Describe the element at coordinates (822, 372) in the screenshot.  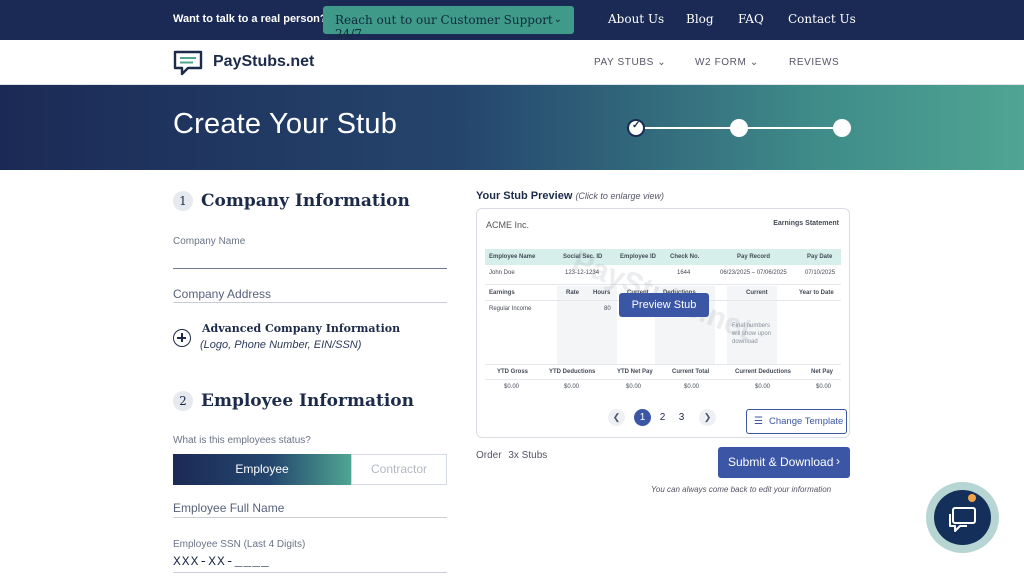
I see `preview-total-header: Net Pay` at that location.